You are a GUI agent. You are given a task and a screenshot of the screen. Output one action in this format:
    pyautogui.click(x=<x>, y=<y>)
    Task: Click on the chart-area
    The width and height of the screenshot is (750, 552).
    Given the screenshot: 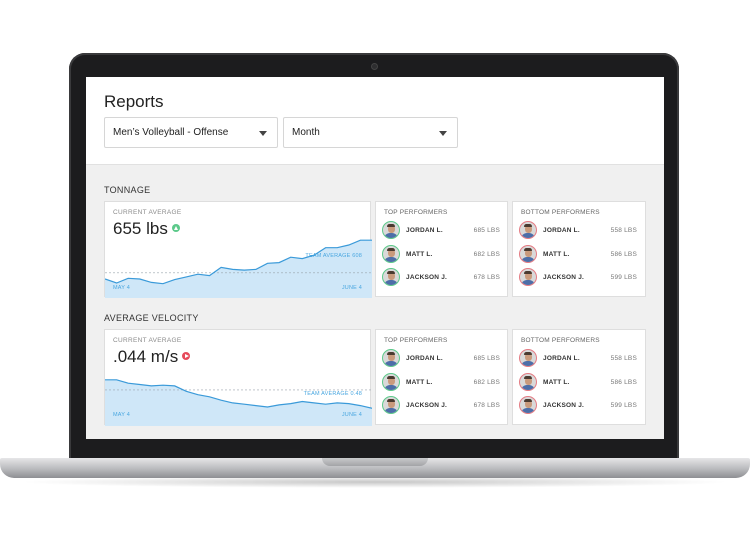 What is the action you would take?
    pyautogui.click(x=238, y=269)
    